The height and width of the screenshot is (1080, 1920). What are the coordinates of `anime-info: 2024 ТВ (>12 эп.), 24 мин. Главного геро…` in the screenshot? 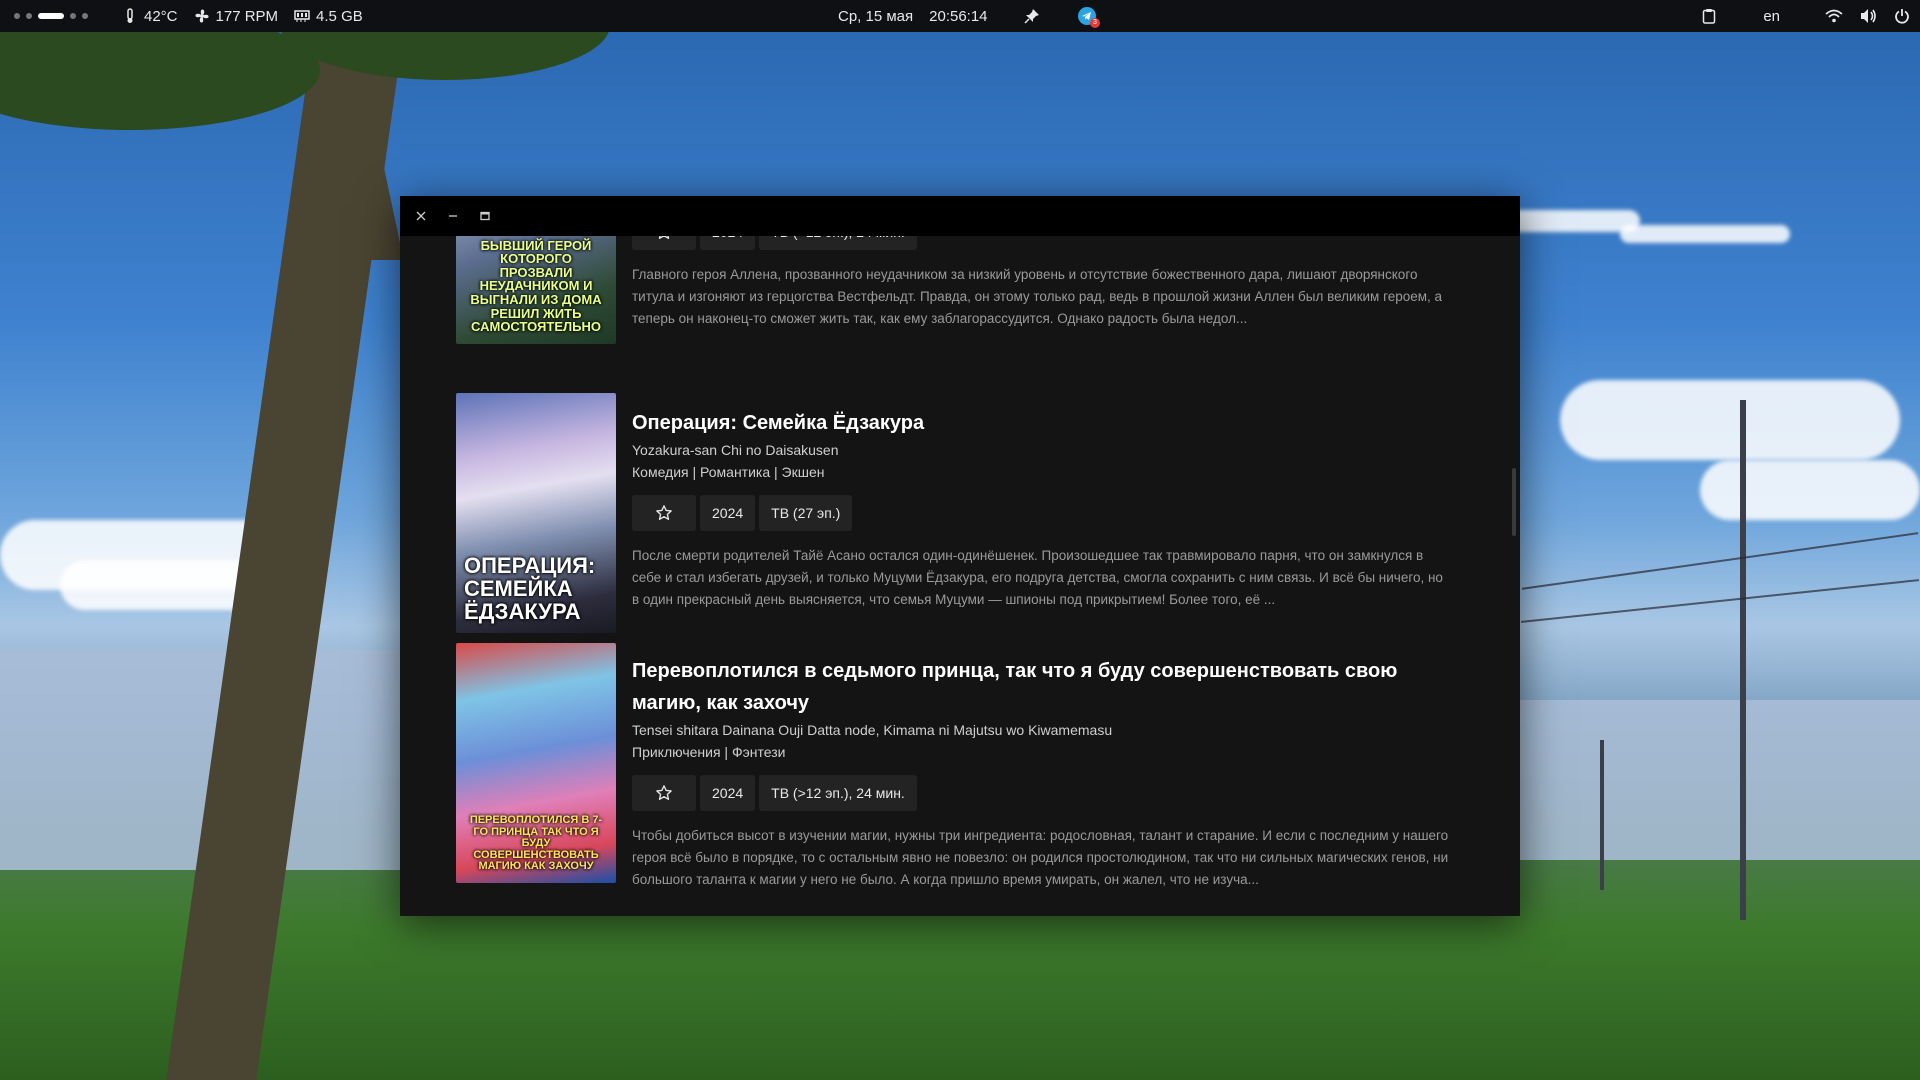 It's located at (1042, 283).